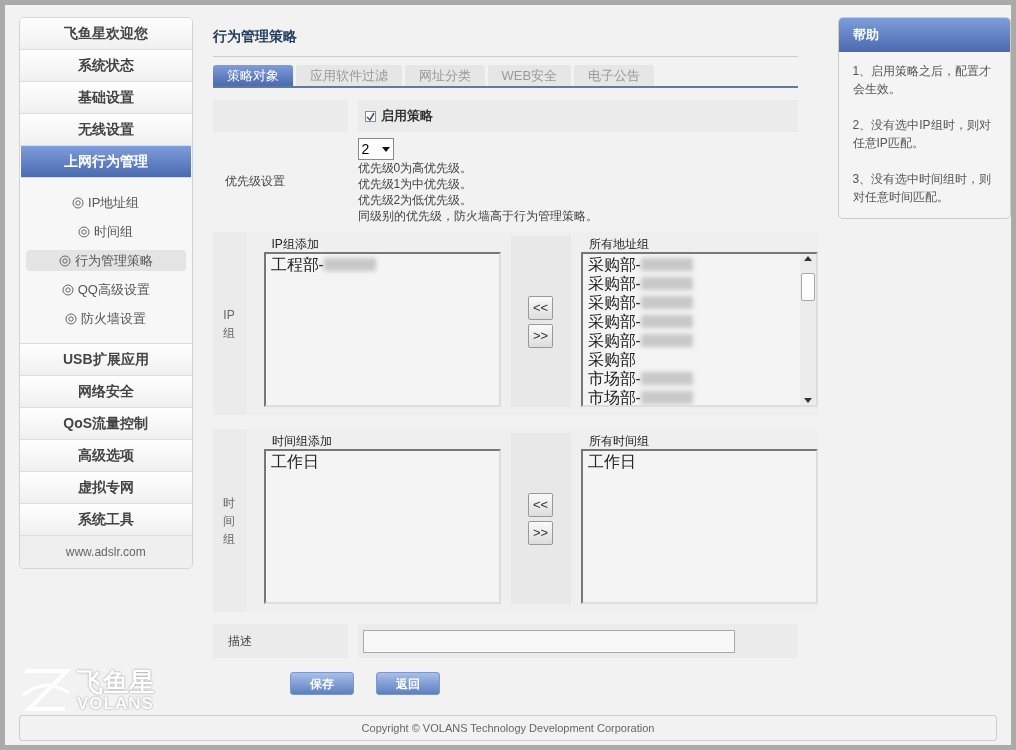 The height and width of the screenshot is (750, 1016). Describe the element at coordinates (239, 641) in the screenshot. I see `field-label: 描述` at that location.